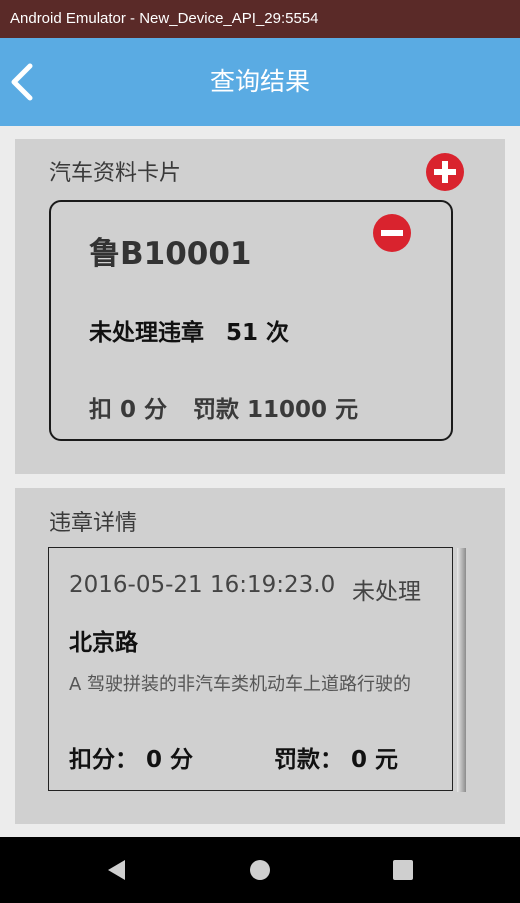 Image resolution: width=520 pixels, height=903 pixels. Describe the element at coordinates (386, 592) in the screenshot. I see `violation-status: 未处理` at that location.